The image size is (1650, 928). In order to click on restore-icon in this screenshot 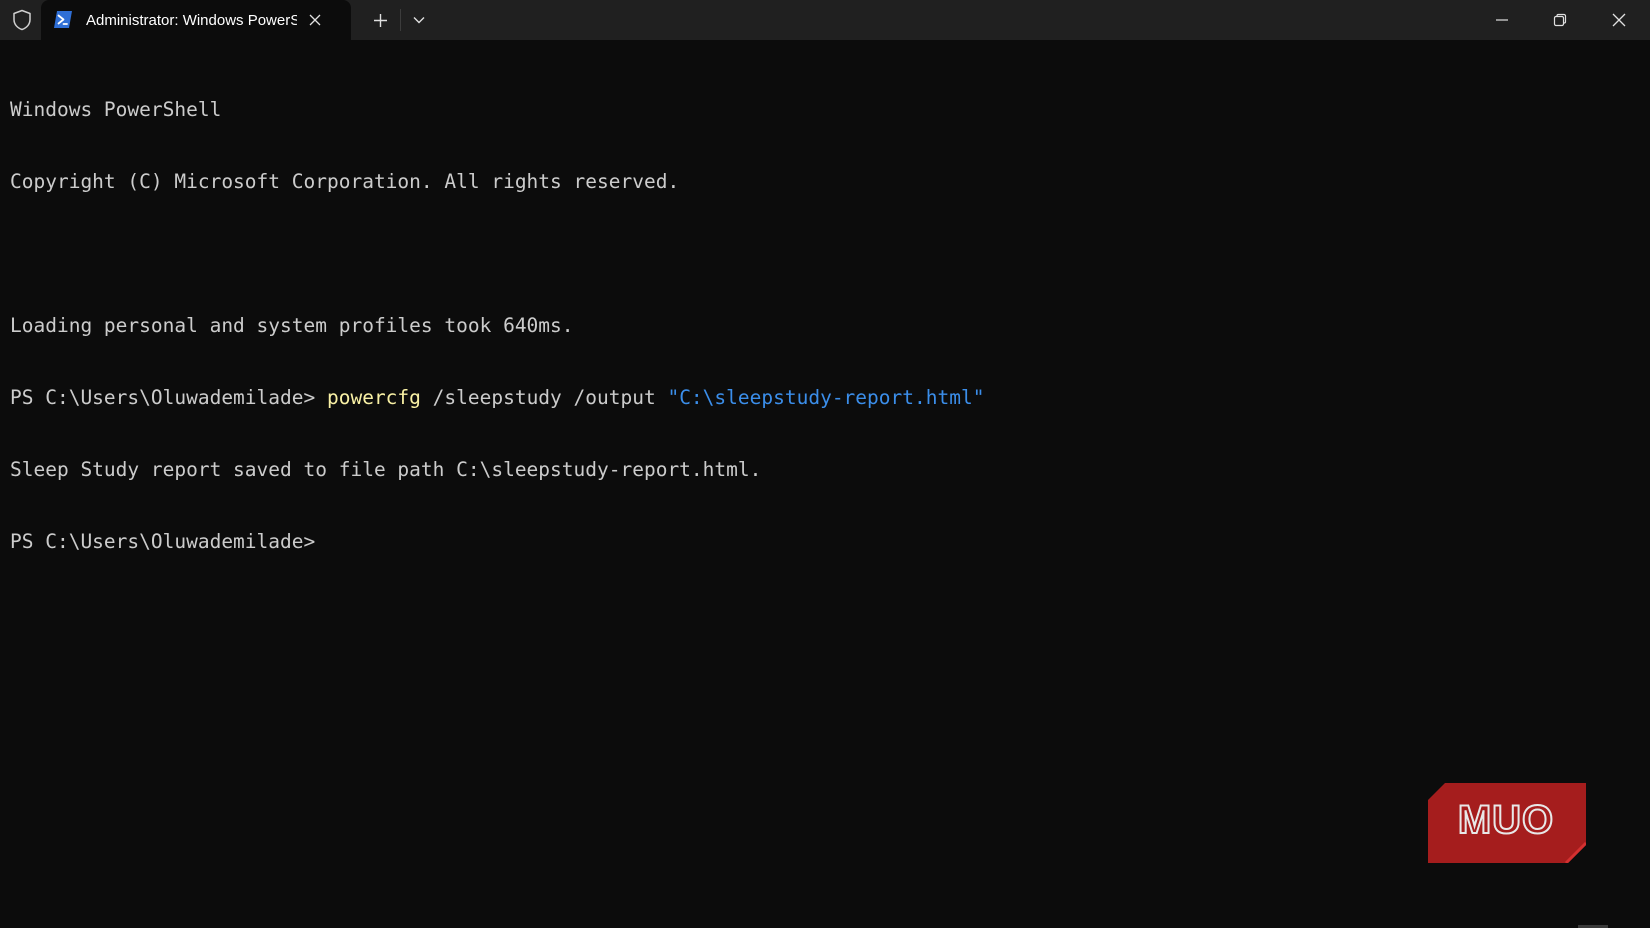, I will do `click(1560, 20)`.